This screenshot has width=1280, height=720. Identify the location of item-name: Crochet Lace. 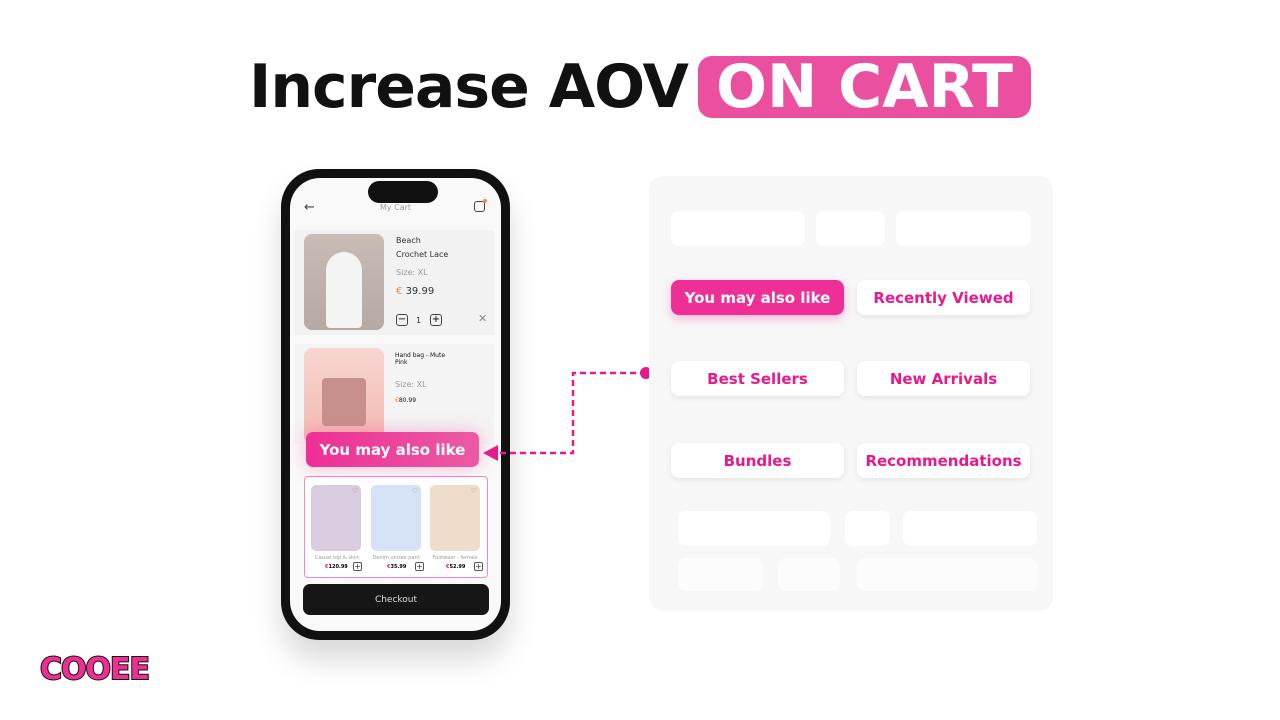
(422, 254).